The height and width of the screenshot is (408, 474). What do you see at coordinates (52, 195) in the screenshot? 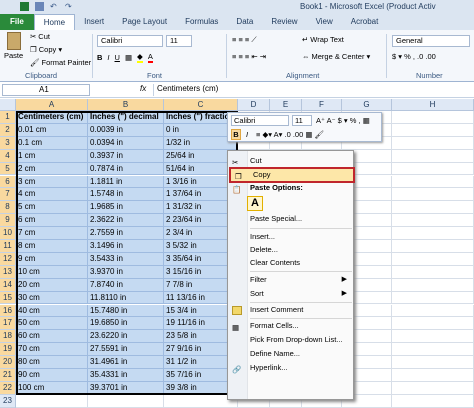
I see `cell-a7: 4 cm` at bounding box center [52, 195].